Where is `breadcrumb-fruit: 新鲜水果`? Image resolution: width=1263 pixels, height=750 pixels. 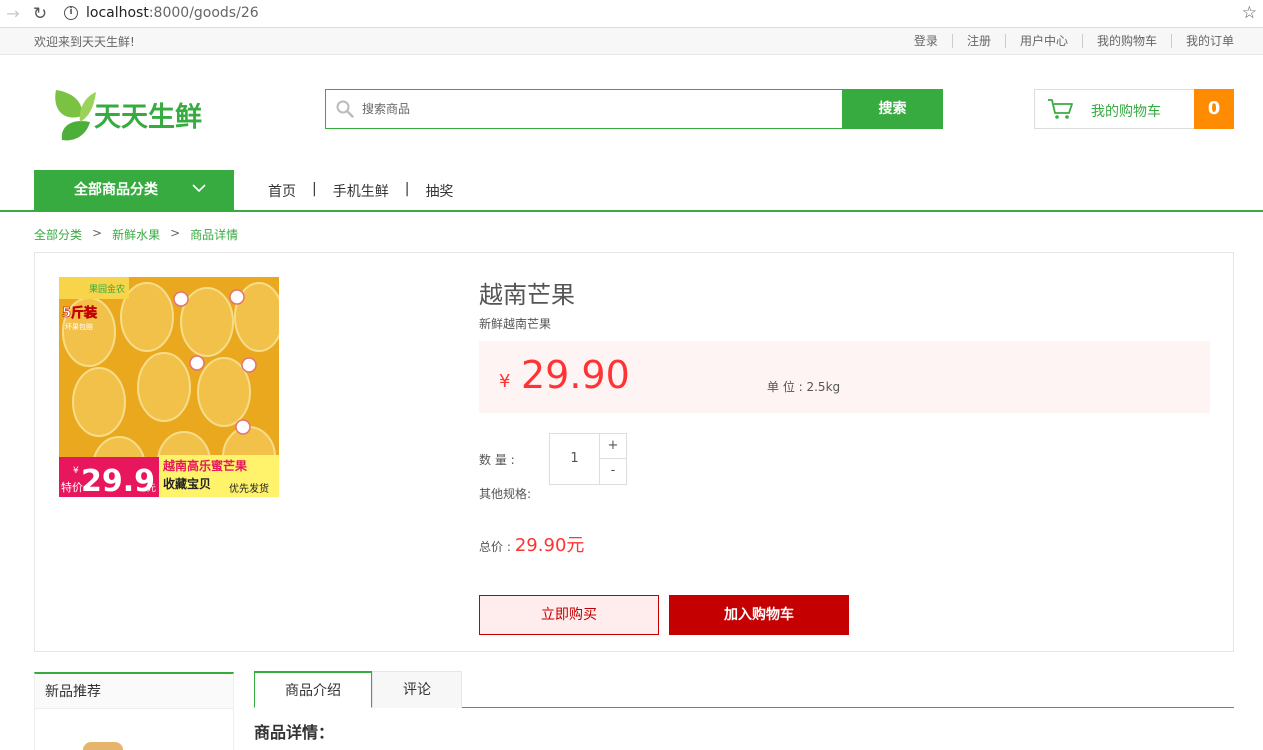 breadcrumb-fruit: 新鲜水果 is located at coordinates (136, 234).